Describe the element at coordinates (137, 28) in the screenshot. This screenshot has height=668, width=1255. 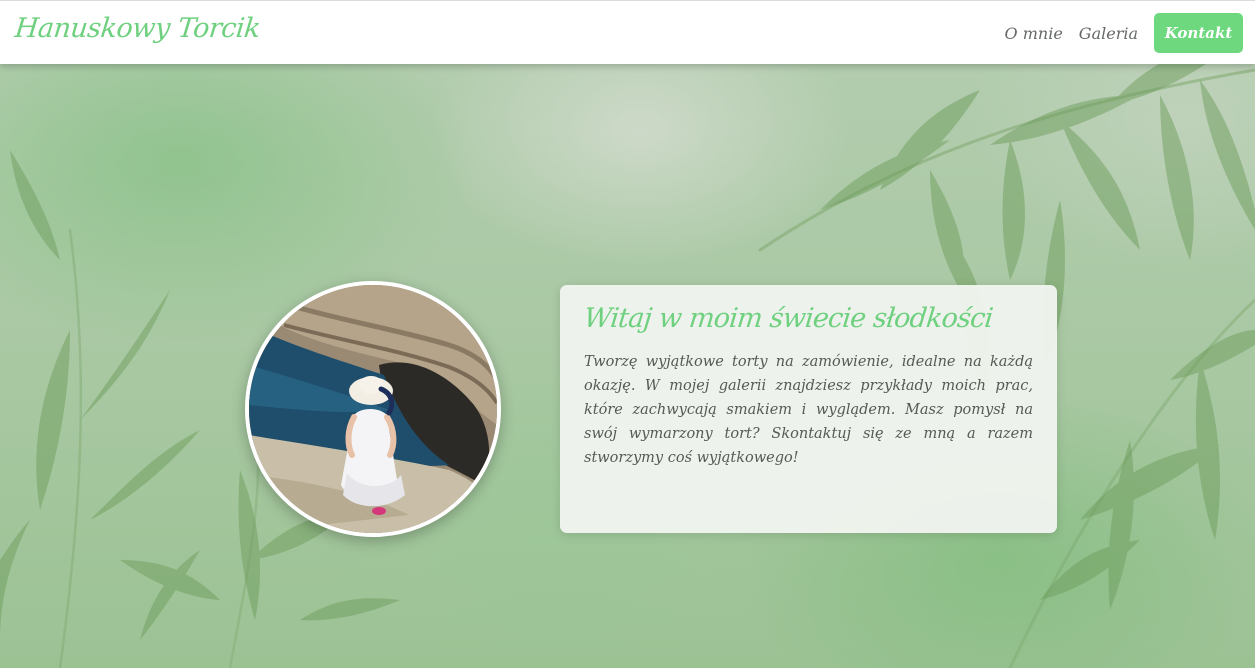
I see `brand-logo: Hanuskowy Torcik` at that location.